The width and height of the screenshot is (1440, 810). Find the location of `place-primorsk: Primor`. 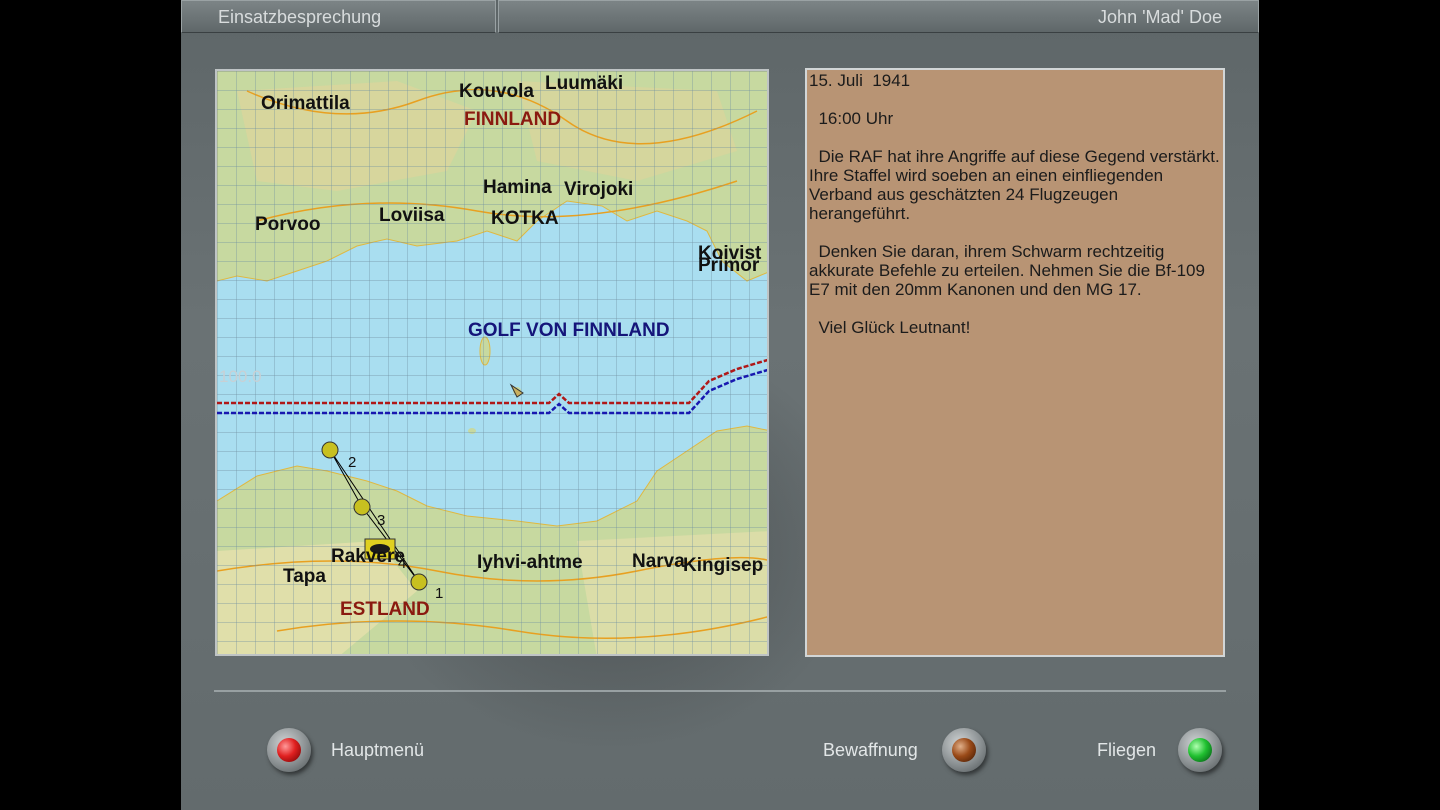

place-primorsk: Primor is located at coordinates (729, 265).